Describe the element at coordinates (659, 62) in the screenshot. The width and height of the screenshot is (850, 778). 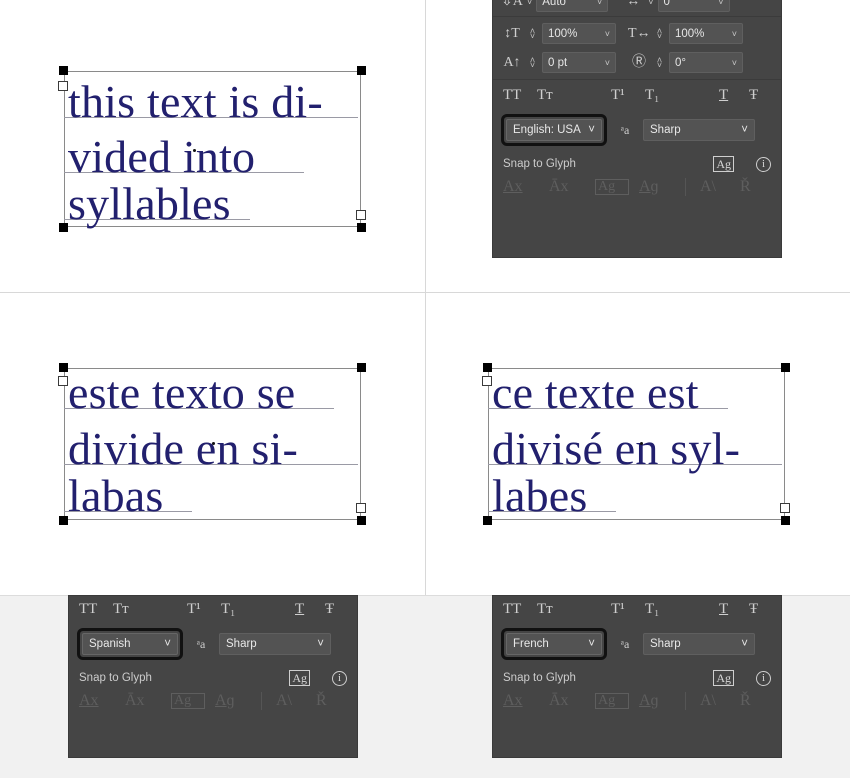
I see `character-rotation-stepper: ˄ ˅` at that location.